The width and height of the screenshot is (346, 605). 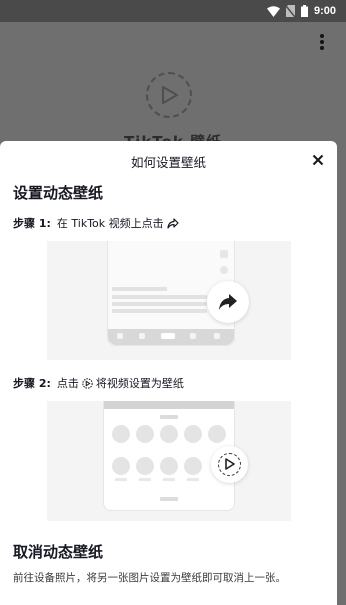 What do you see at coordinates (173, 11) in the screenshot?
I see `status-bar: 9:00` at bounding box center [173, 11].